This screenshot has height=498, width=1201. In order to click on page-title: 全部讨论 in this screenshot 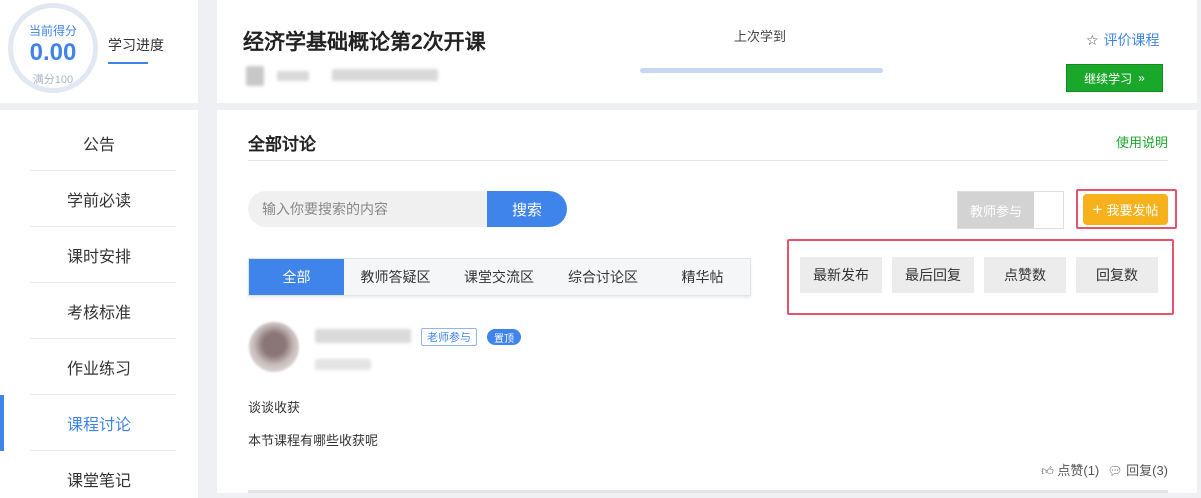, I will do `click(282, 144)`.